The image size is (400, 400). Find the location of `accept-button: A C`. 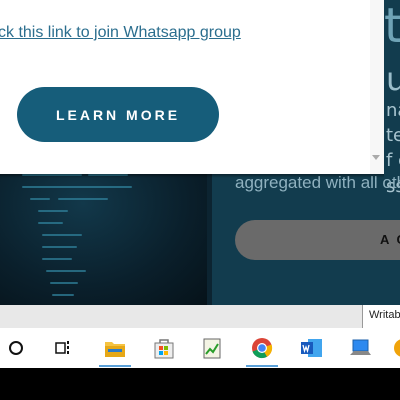

accept-button: A C is located at coordinates (317, 240).